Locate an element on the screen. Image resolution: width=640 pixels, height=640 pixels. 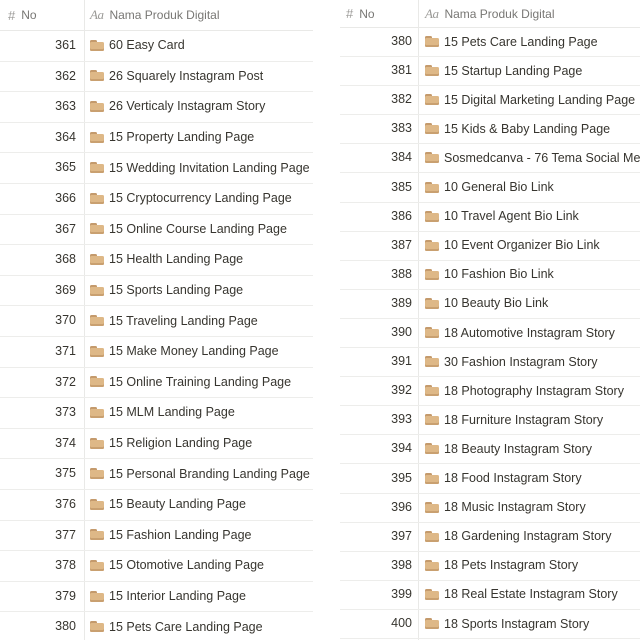
table-row: 387 10 Event Organizer Bio Link is located at coordinates (490, 246).